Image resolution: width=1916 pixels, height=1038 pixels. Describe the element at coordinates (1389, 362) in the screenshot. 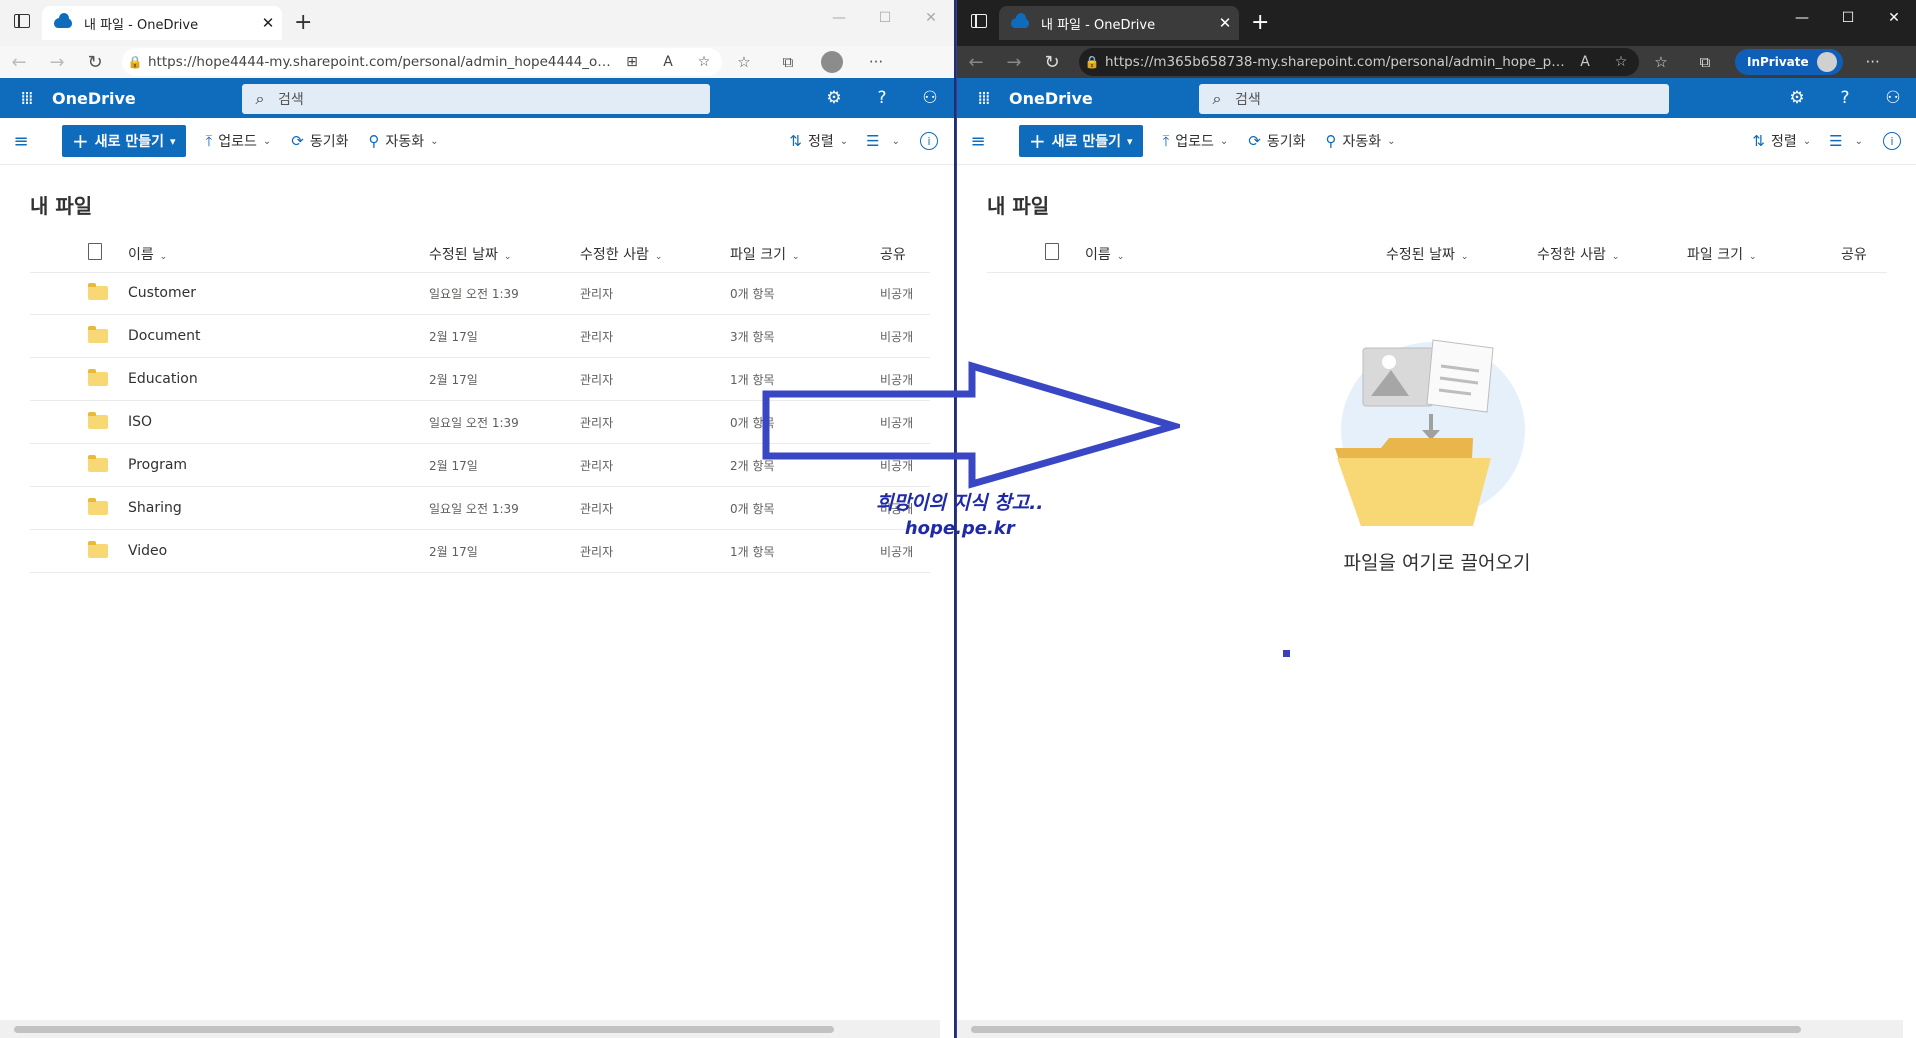

I see `sun-shape` at that location.